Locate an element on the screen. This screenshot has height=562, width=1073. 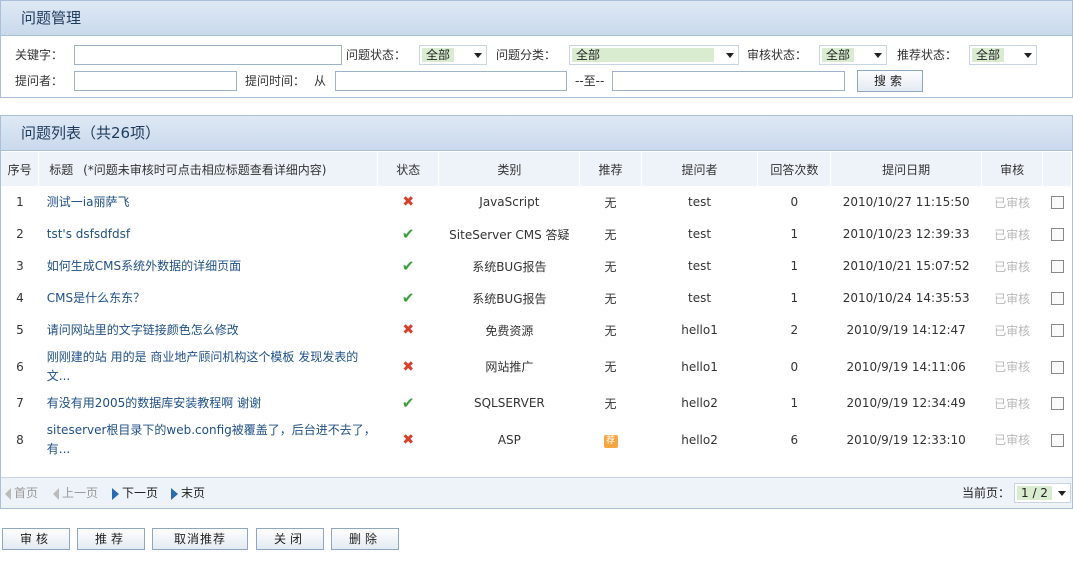
search-panel-title: 问题管理 is located at coordinates (536, 18).